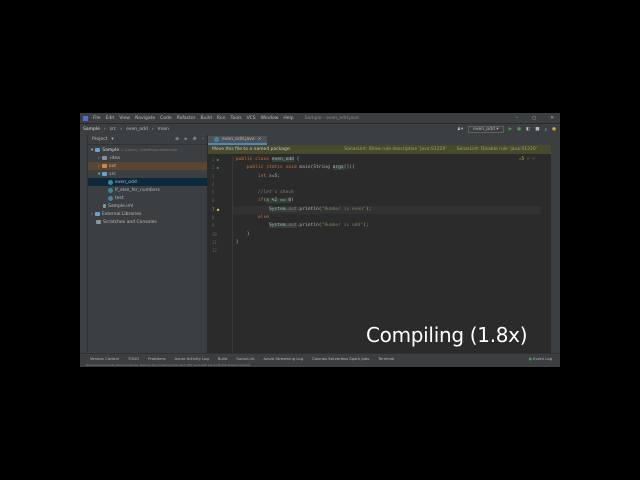 The height and width of the screenshot is (480, 640). What do you see at coordinates (263, 218) in the screenshot?
I see `code-line: else` at bounding box center [263, 218].